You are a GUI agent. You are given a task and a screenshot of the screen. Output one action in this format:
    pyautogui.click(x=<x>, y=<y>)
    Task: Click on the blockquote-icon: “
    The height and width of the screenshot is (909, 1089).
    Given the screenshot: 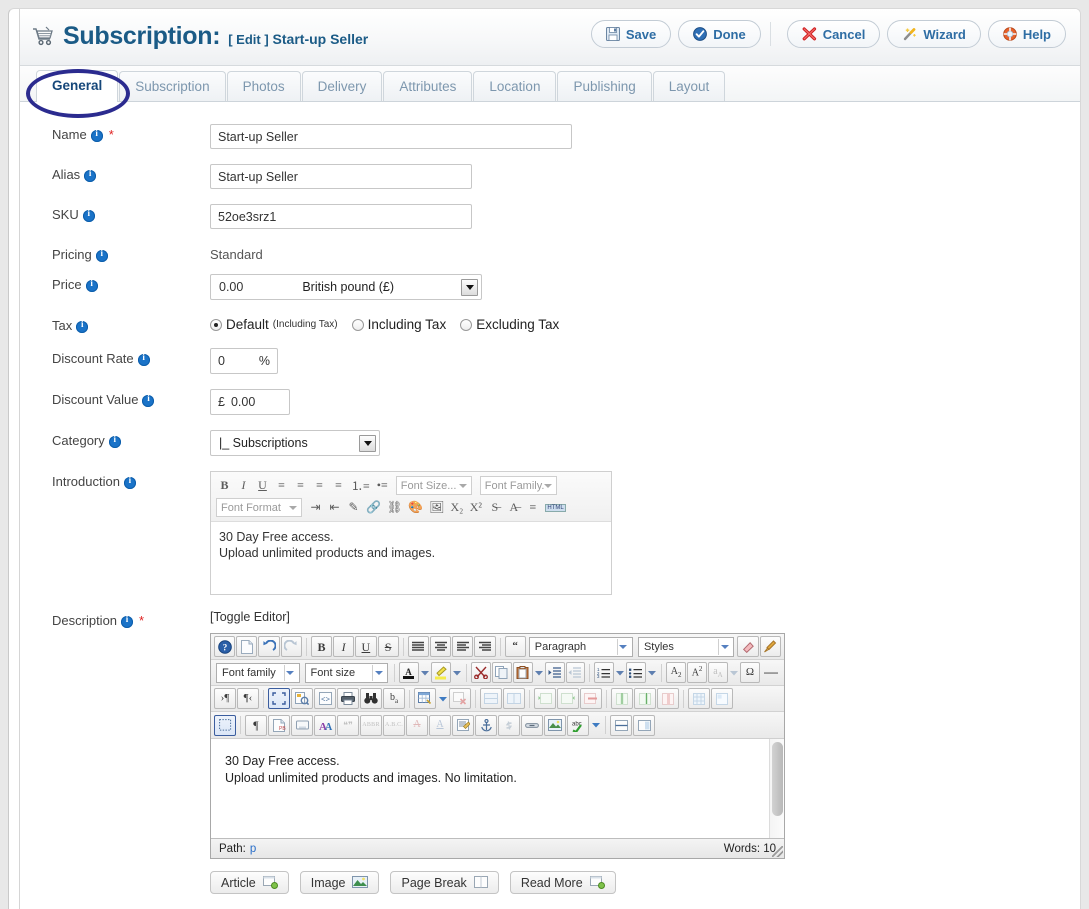 What is the action you would take?
    pyautogui.click(x=515, y=646)
    